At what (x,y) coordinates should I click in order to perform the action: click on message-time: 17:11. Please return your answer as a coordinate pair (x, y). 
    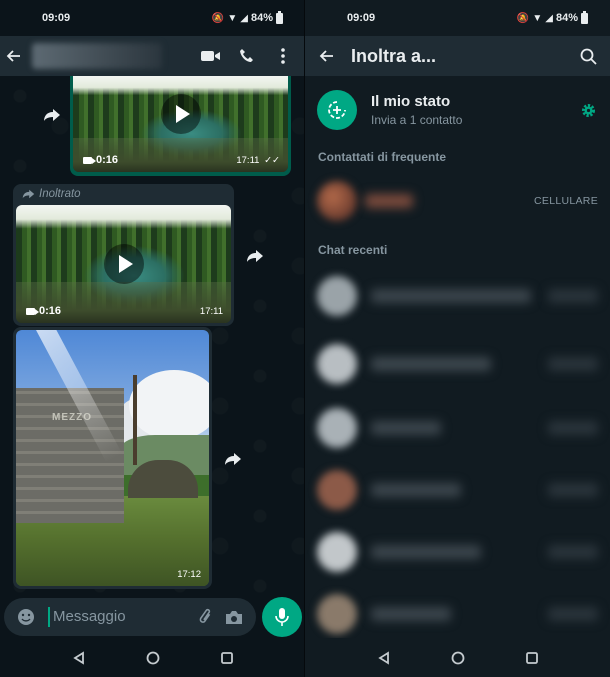
    Looking at the image, I should click on (211, 311).